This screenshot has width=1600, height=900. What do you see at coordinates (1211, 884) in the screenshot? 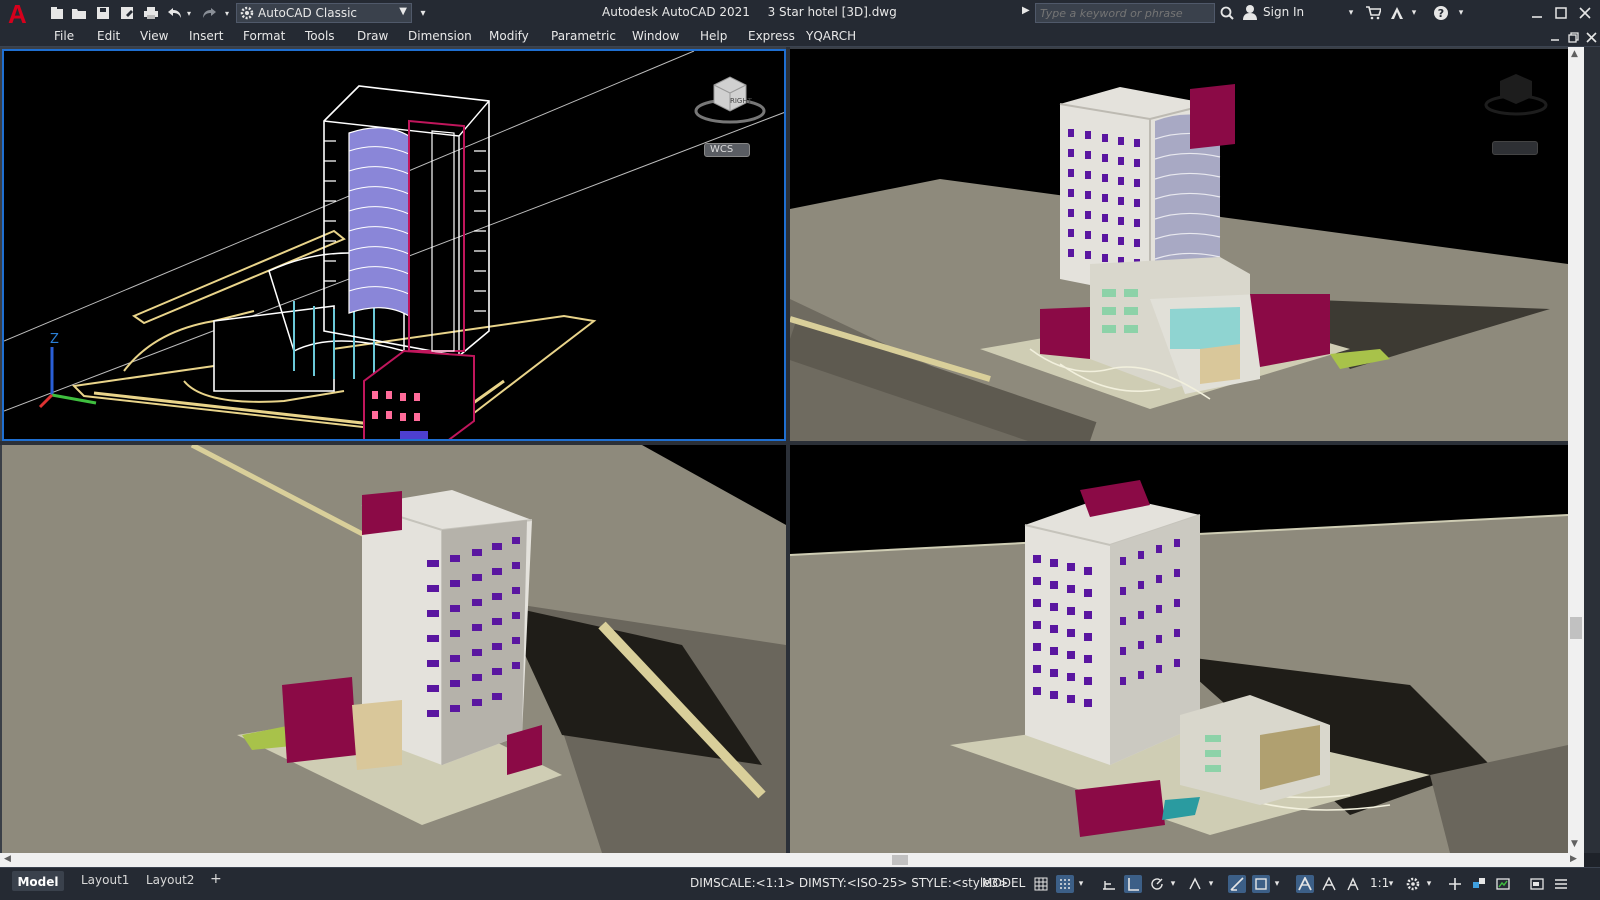
I see `isometric-dropdown-icon: ▾` at bounding box center [1211, 884].